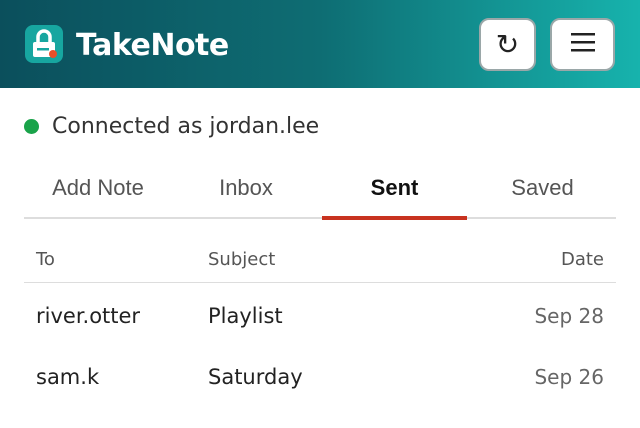 The height and width of the screenshot is (428, 640). I want to click on tab-bar: Add Note Inbox Sent Saved, so click(320, 192).